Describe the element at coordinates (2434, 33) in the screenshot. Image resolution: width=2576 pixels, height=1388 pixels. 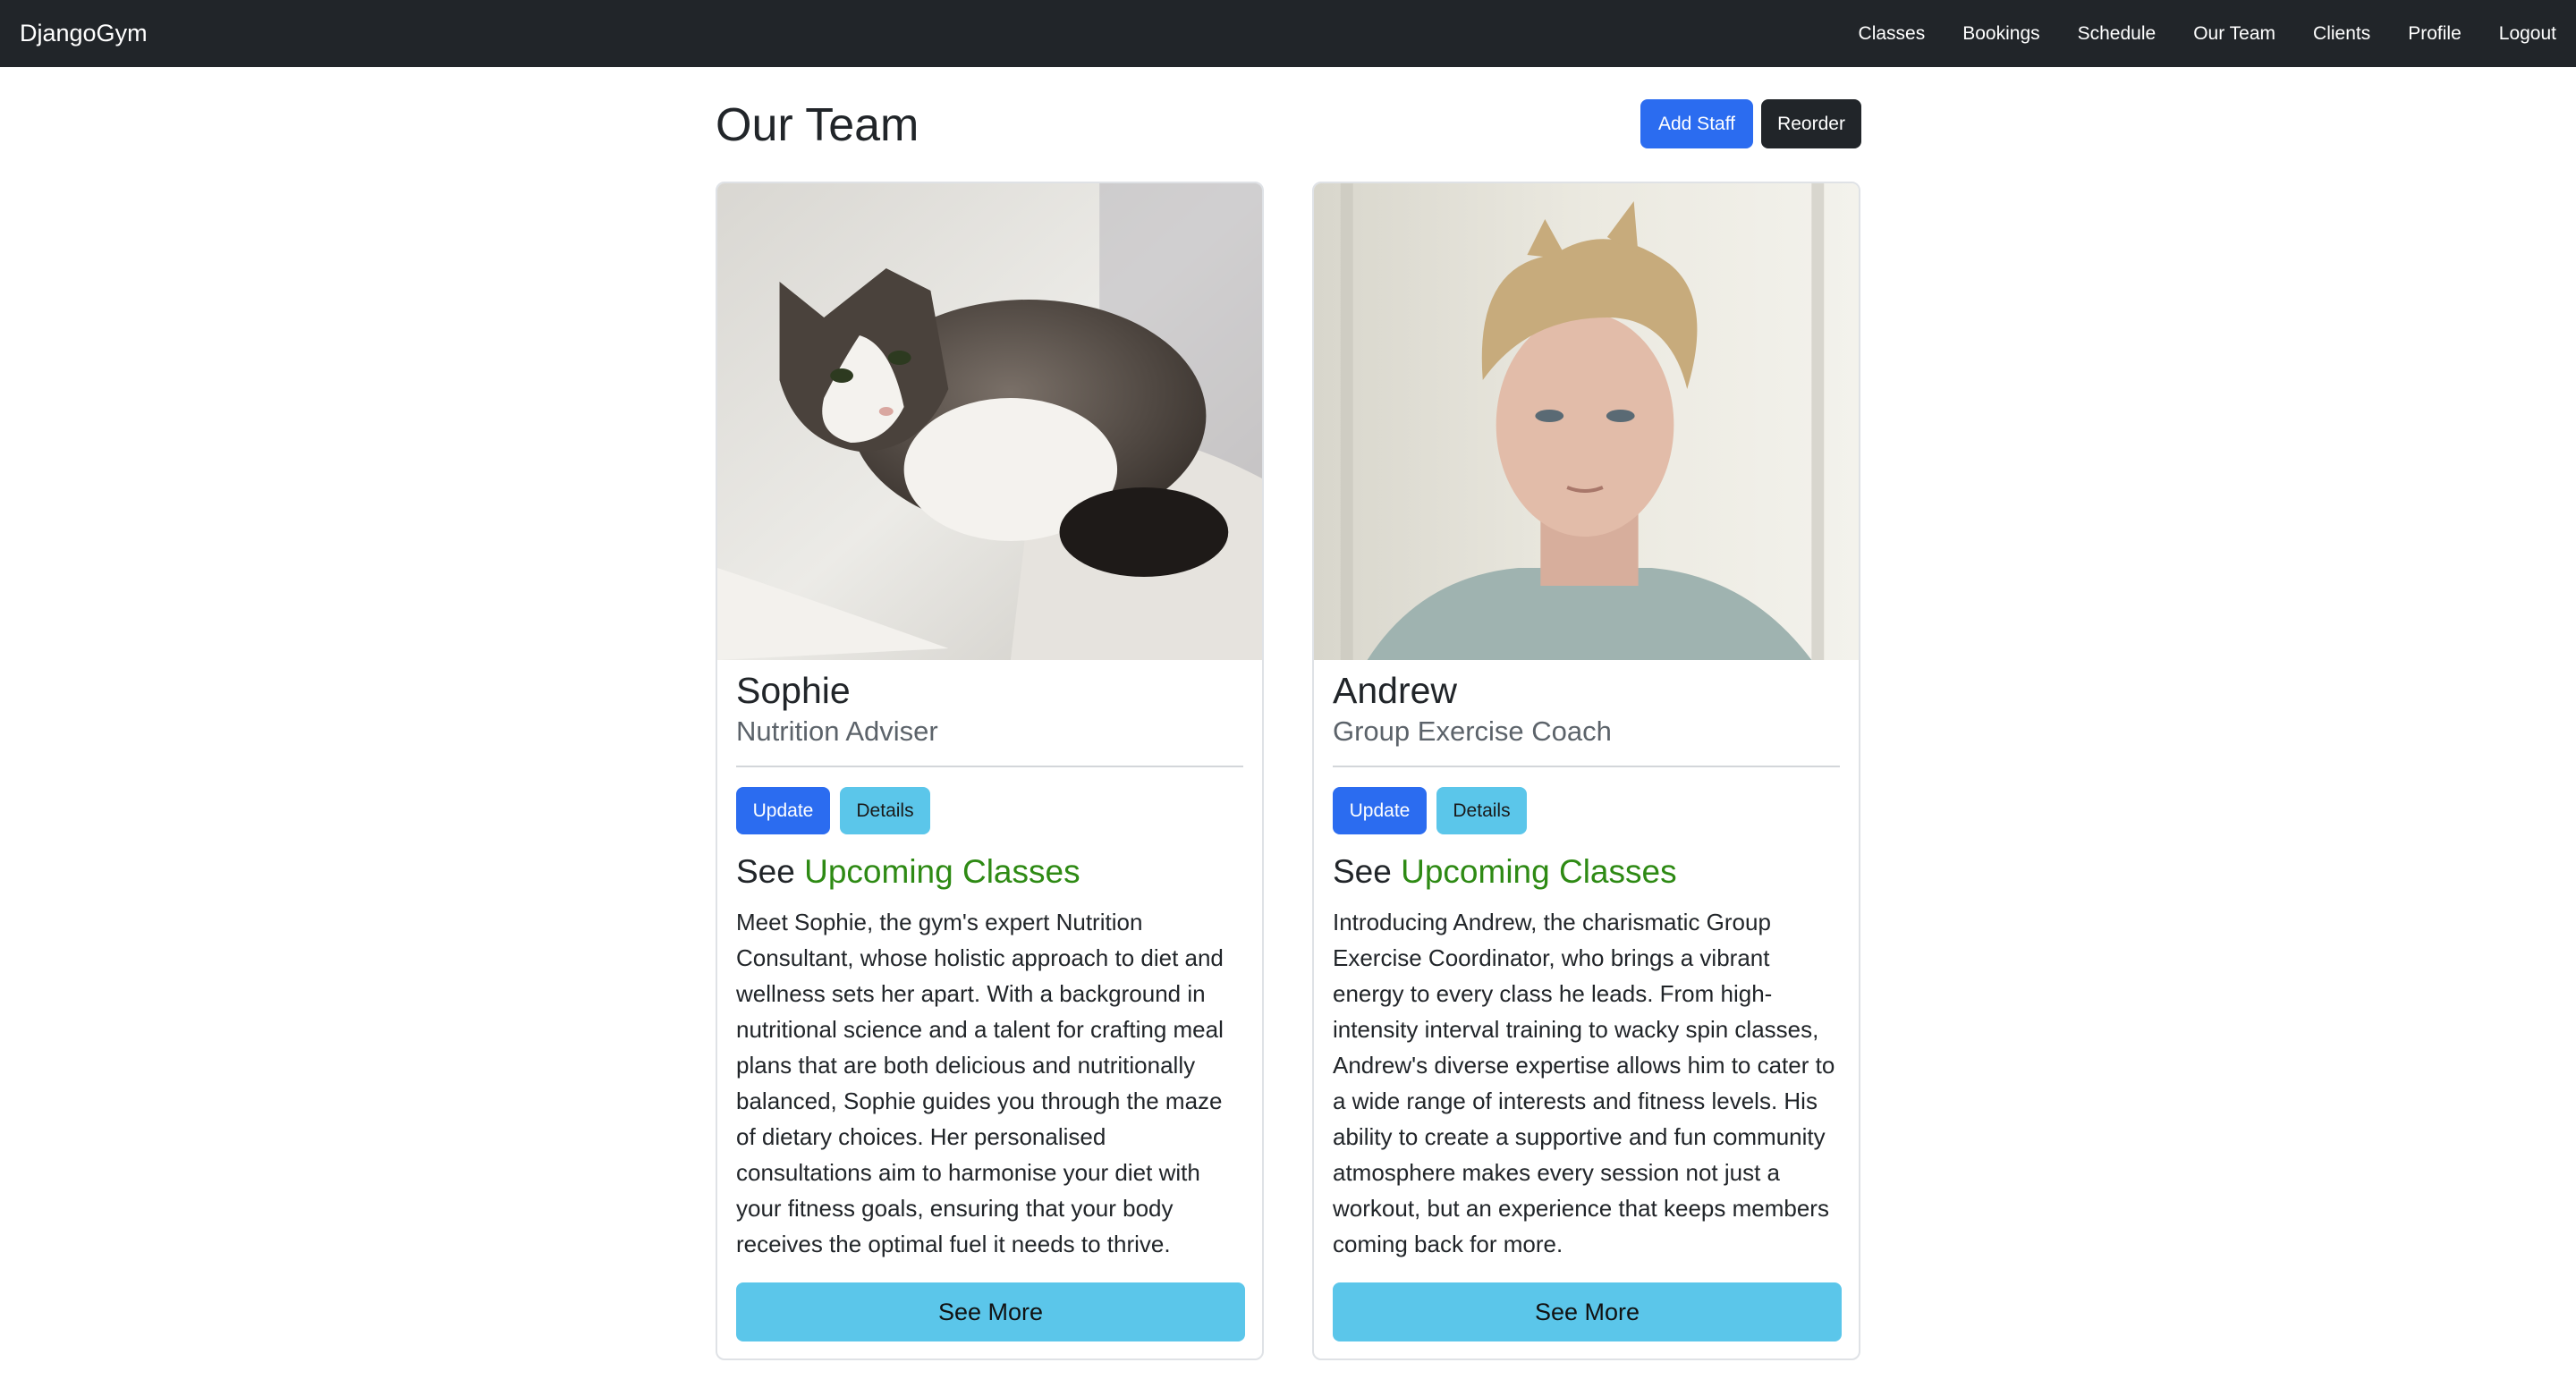
I see `nav-profile: Profile` at that location.